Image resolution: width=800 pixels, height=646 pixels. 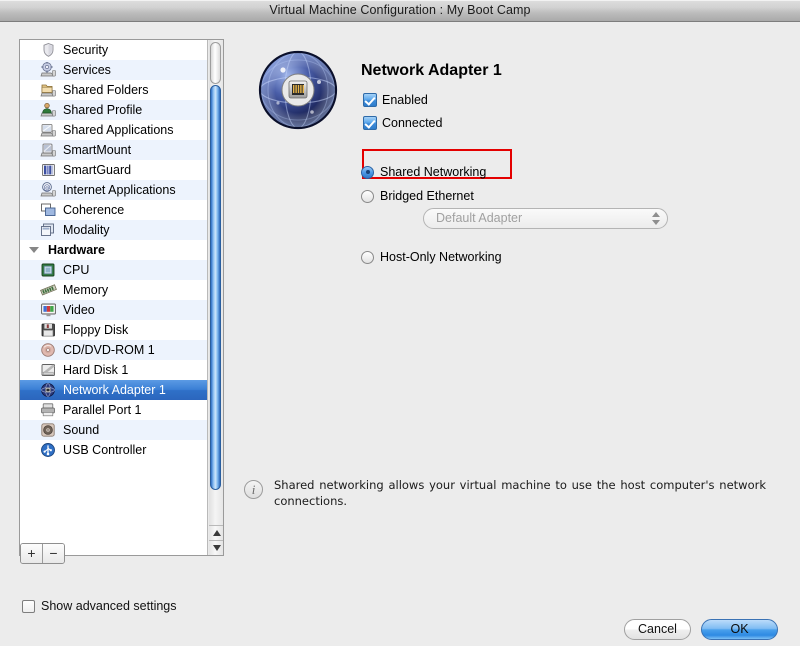 What do you see at coordinates (216, 547) in the screenshot?
I see `scrollbar-down-arrow` at bounding box center [216, 547].